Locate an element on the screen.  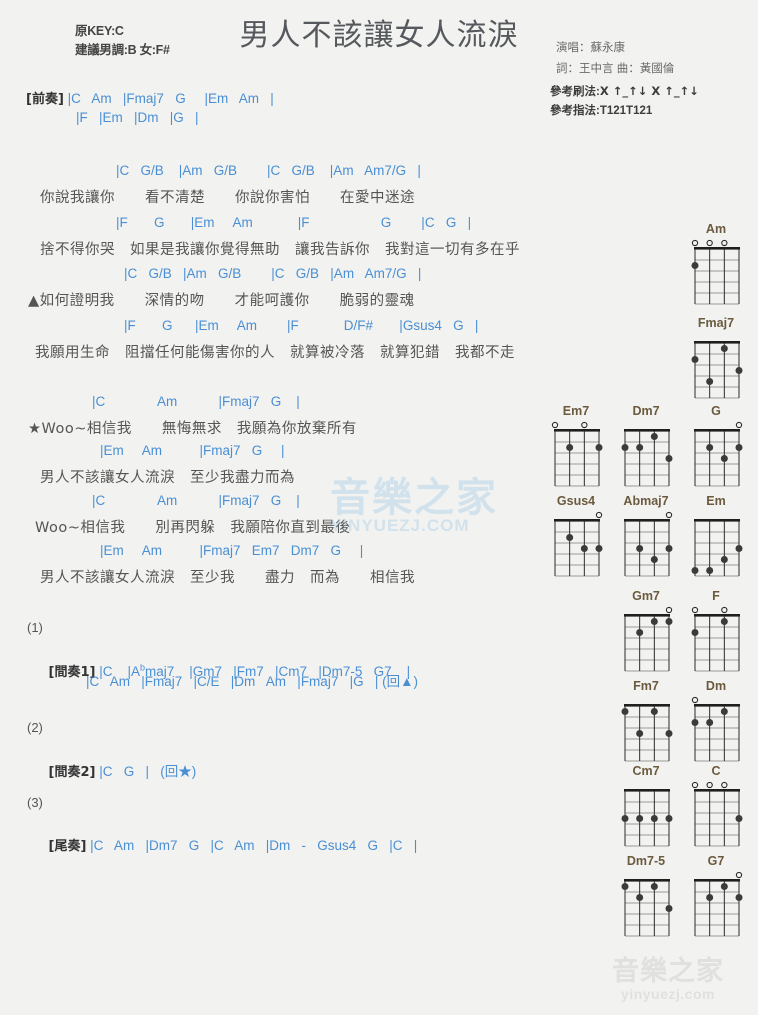
watermark-center-url: YINYUEZJ.COM is located at coordinates (400, 525).